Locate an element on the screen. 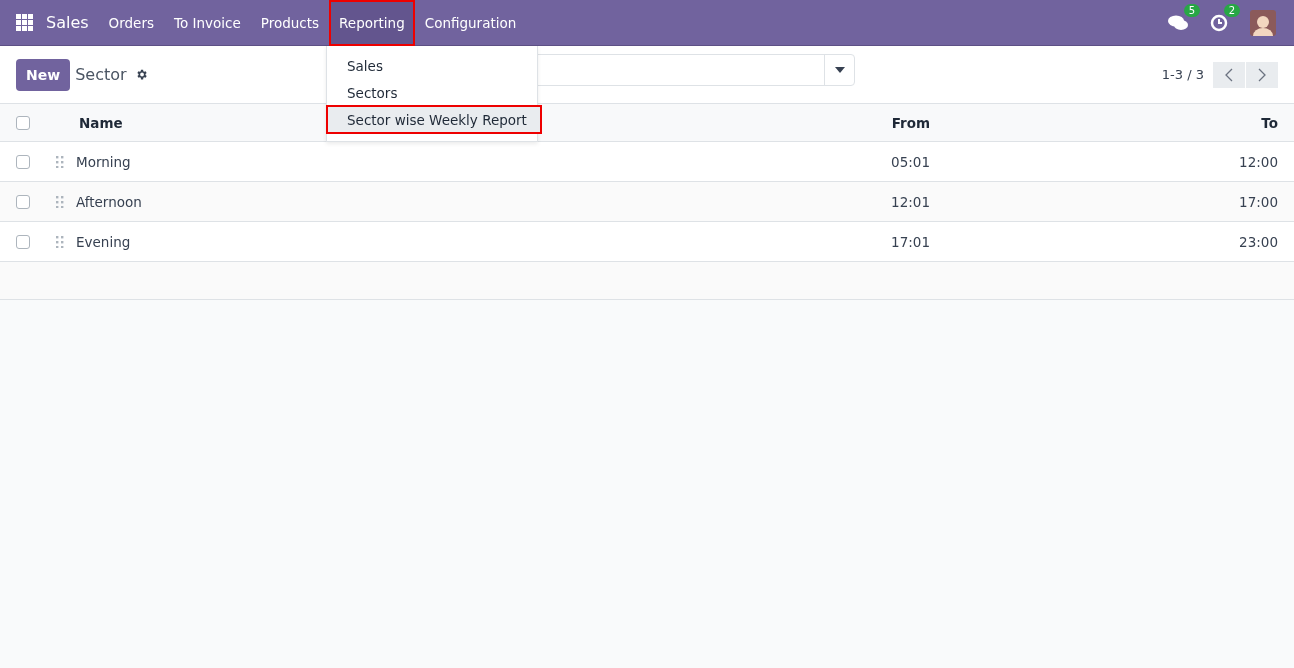 This screenshot has height=668, width=1294. select-all-checkbox is located at coordinates (23, 122).